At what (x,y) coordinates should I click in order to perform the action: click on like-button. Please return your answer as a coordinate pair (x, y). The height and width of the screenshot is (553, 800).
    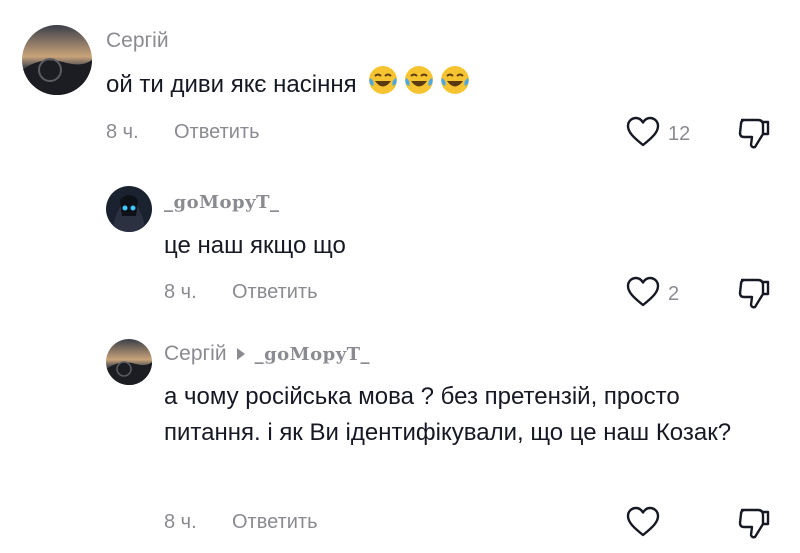
    Looking at the image, I should click on (647, 524).